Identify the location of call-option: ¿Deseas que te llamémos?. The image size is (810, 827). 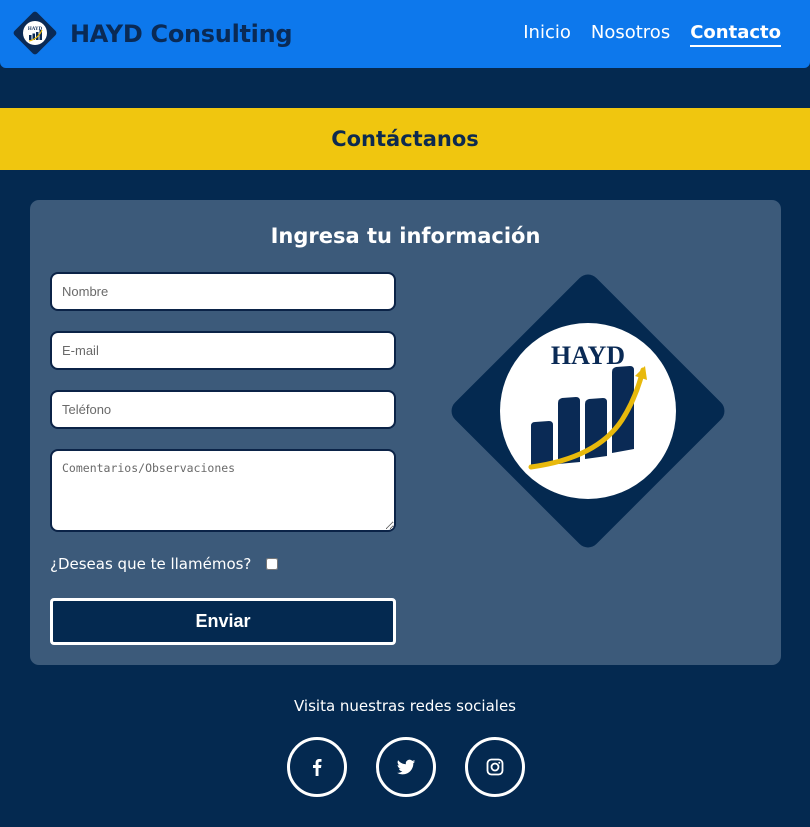
(164, 564).